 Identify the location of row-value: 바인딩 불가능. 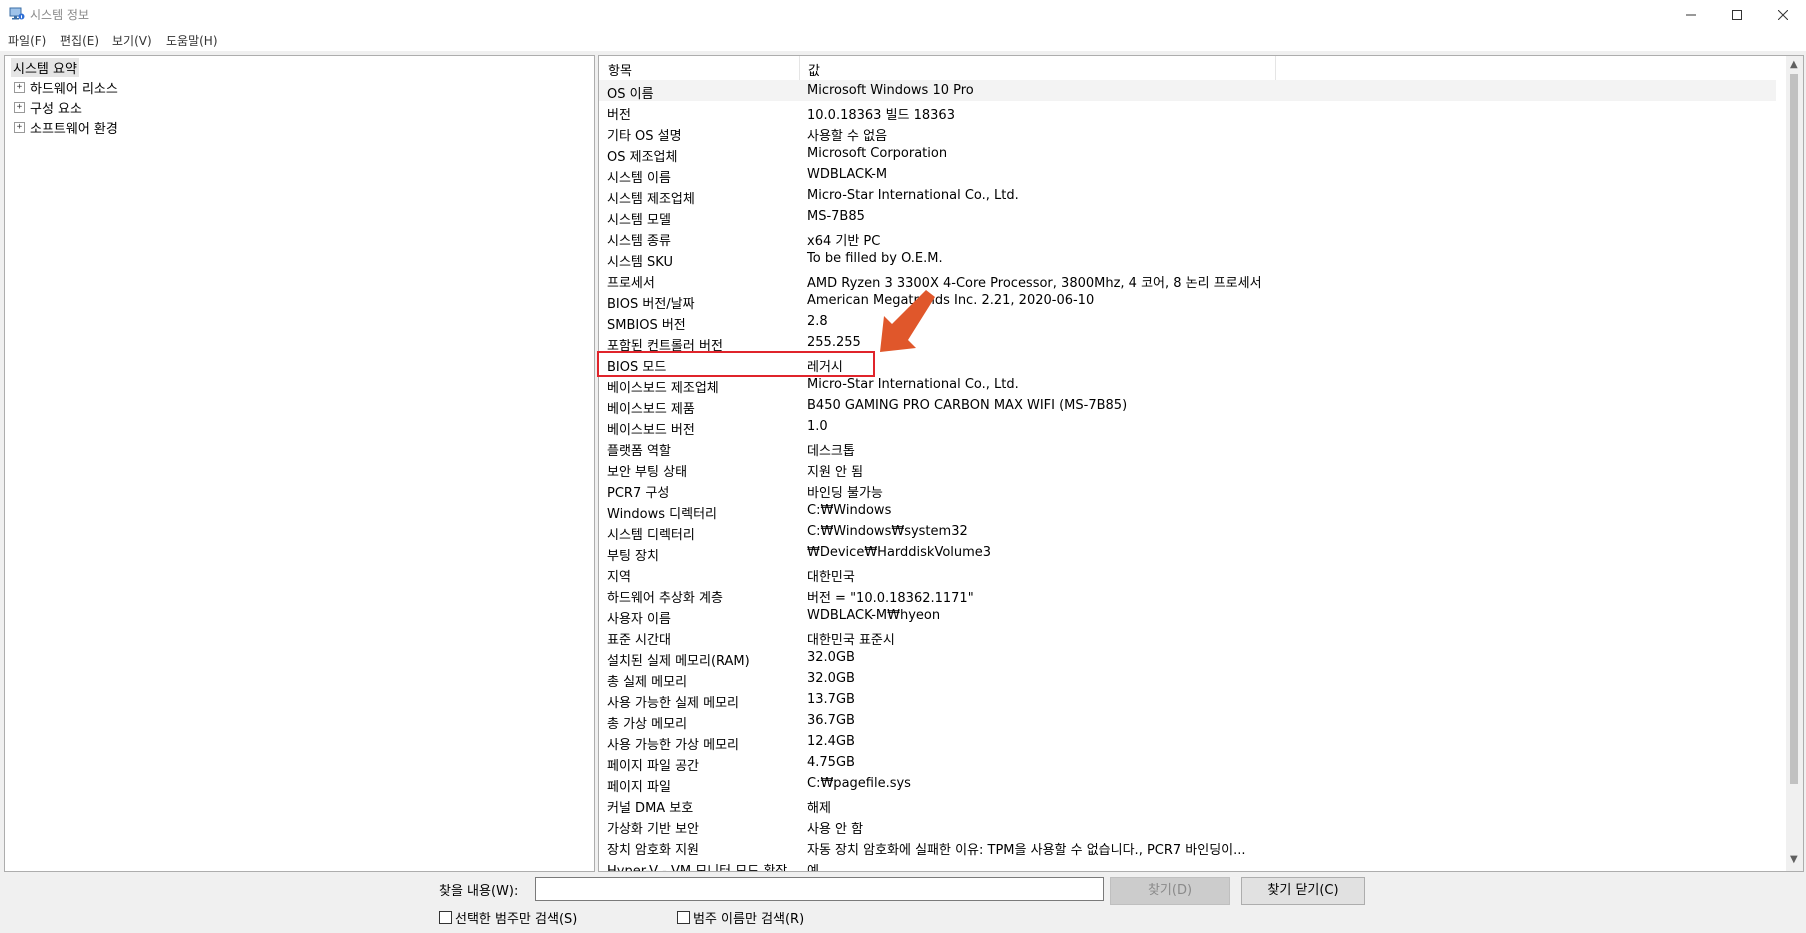
(845, 493).